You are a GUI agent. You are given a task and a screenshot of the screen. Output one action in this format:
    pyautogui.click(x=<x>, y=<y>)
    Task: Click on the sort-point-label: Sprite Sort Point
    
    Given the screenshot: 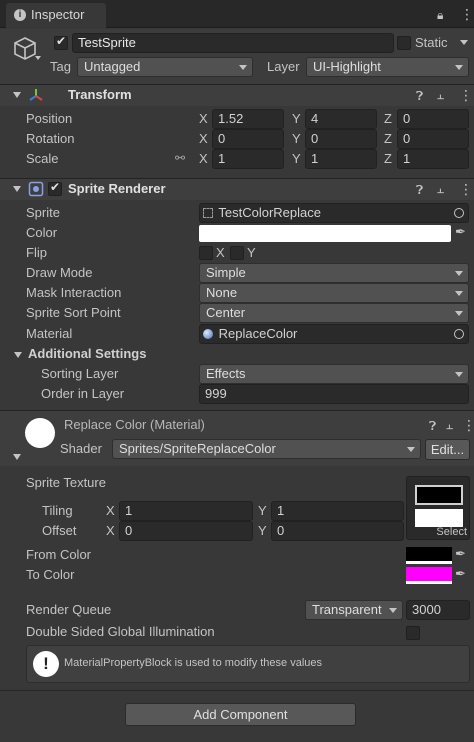 What is the action you would take?
    pyautogui.click(x=73, y=312)
    